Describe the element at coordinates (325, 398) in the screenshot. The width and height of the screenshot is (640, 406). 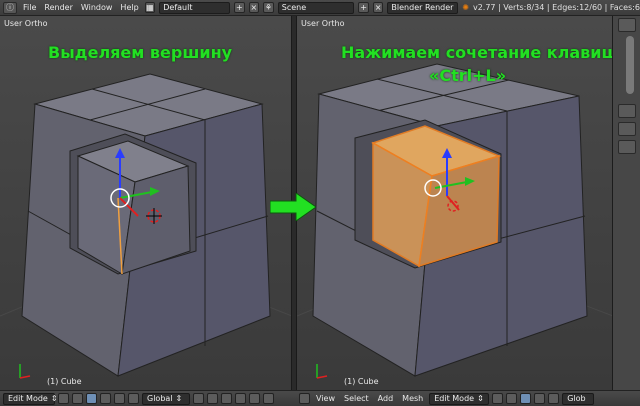
I see `menu-view: View` at that location.